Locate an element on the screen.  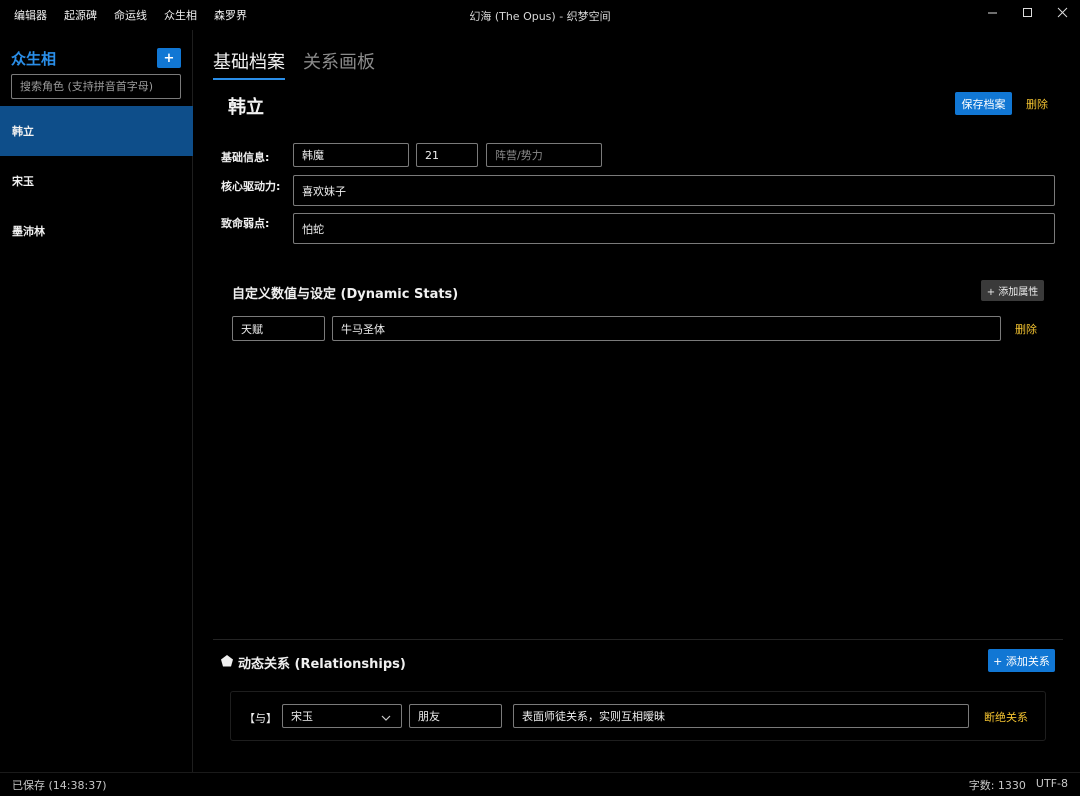
tab-basic-profile: 基础档案 is located at coordinates (249, 64).